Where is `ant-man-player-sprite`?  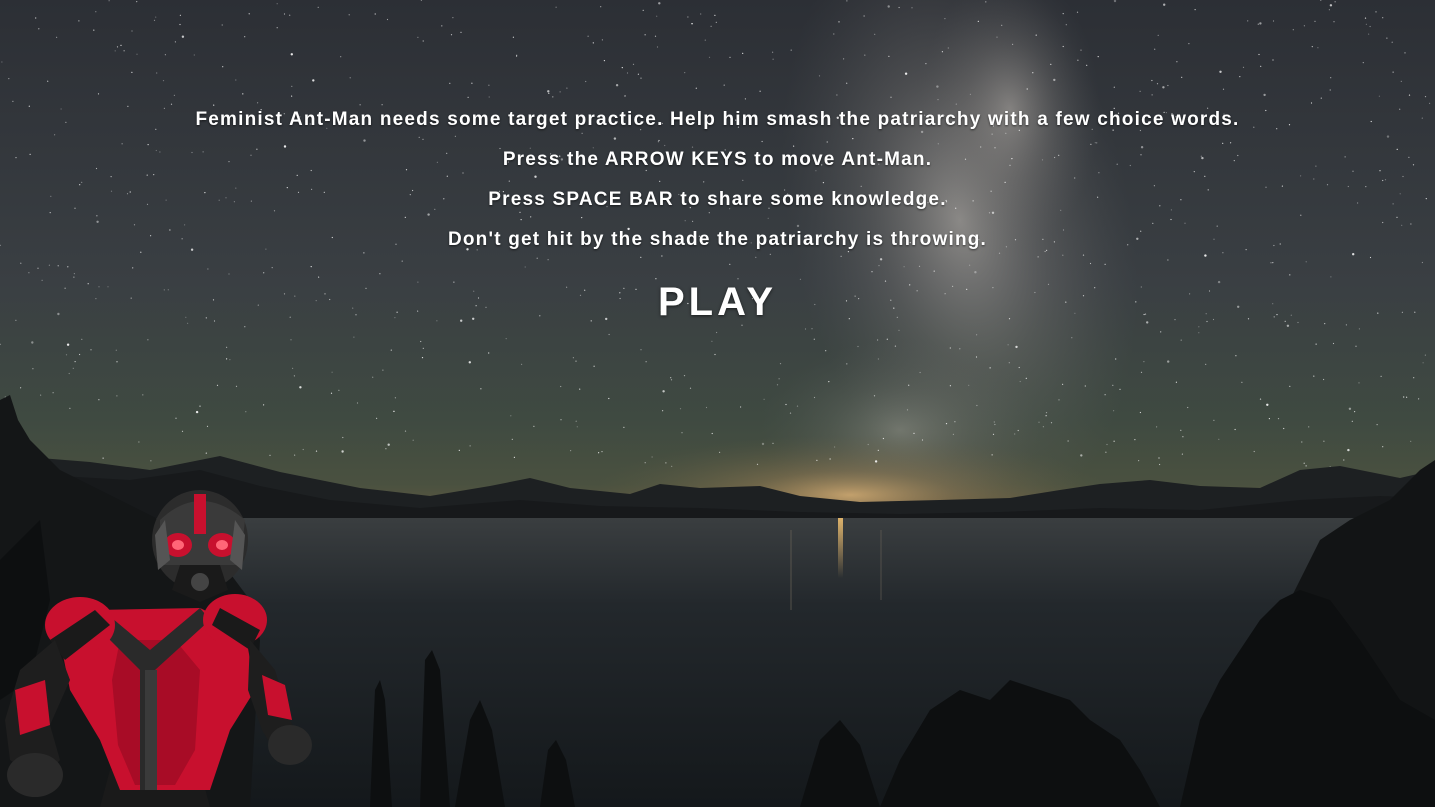 ant-man-player-sprite is located at coordinates (158, 648).